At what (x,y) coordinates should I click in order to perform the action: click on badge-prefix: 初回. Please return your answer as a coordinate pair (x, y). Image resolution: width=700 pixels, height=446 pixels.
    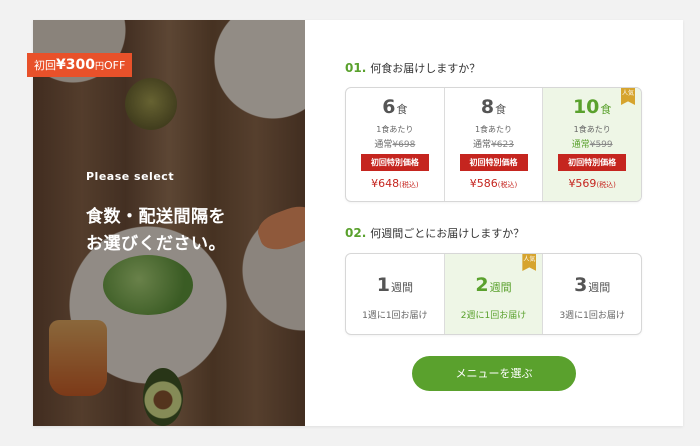
    Looking at the image, I should click on (45, 65).